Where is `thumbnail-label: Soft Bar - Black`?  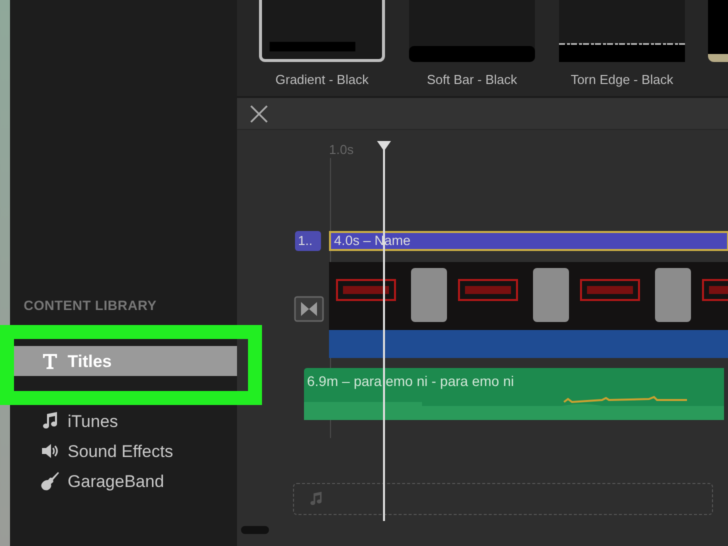 thumbnail-label: Soft Bar - Black is located at coordinates (472, 80).